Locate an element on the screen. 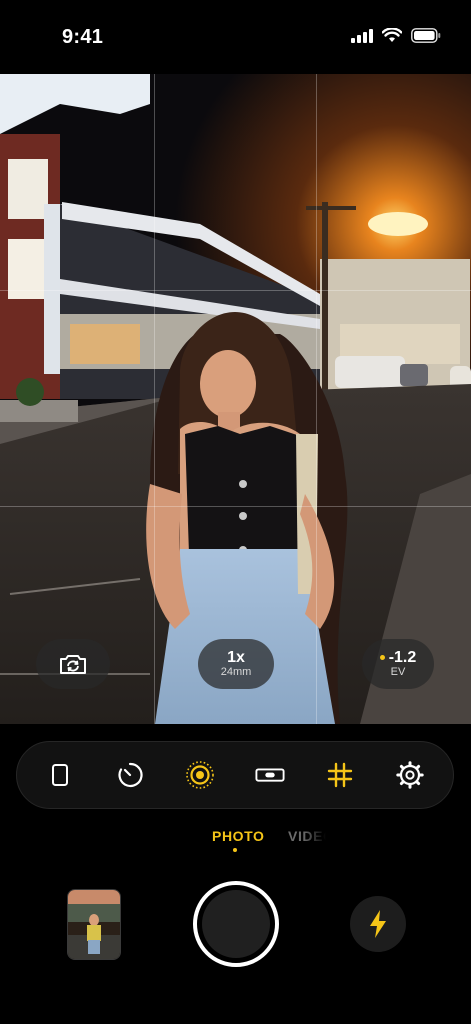 The image size is (471, 1024). zoom-level: 1x is located at coordinates (236, 657).